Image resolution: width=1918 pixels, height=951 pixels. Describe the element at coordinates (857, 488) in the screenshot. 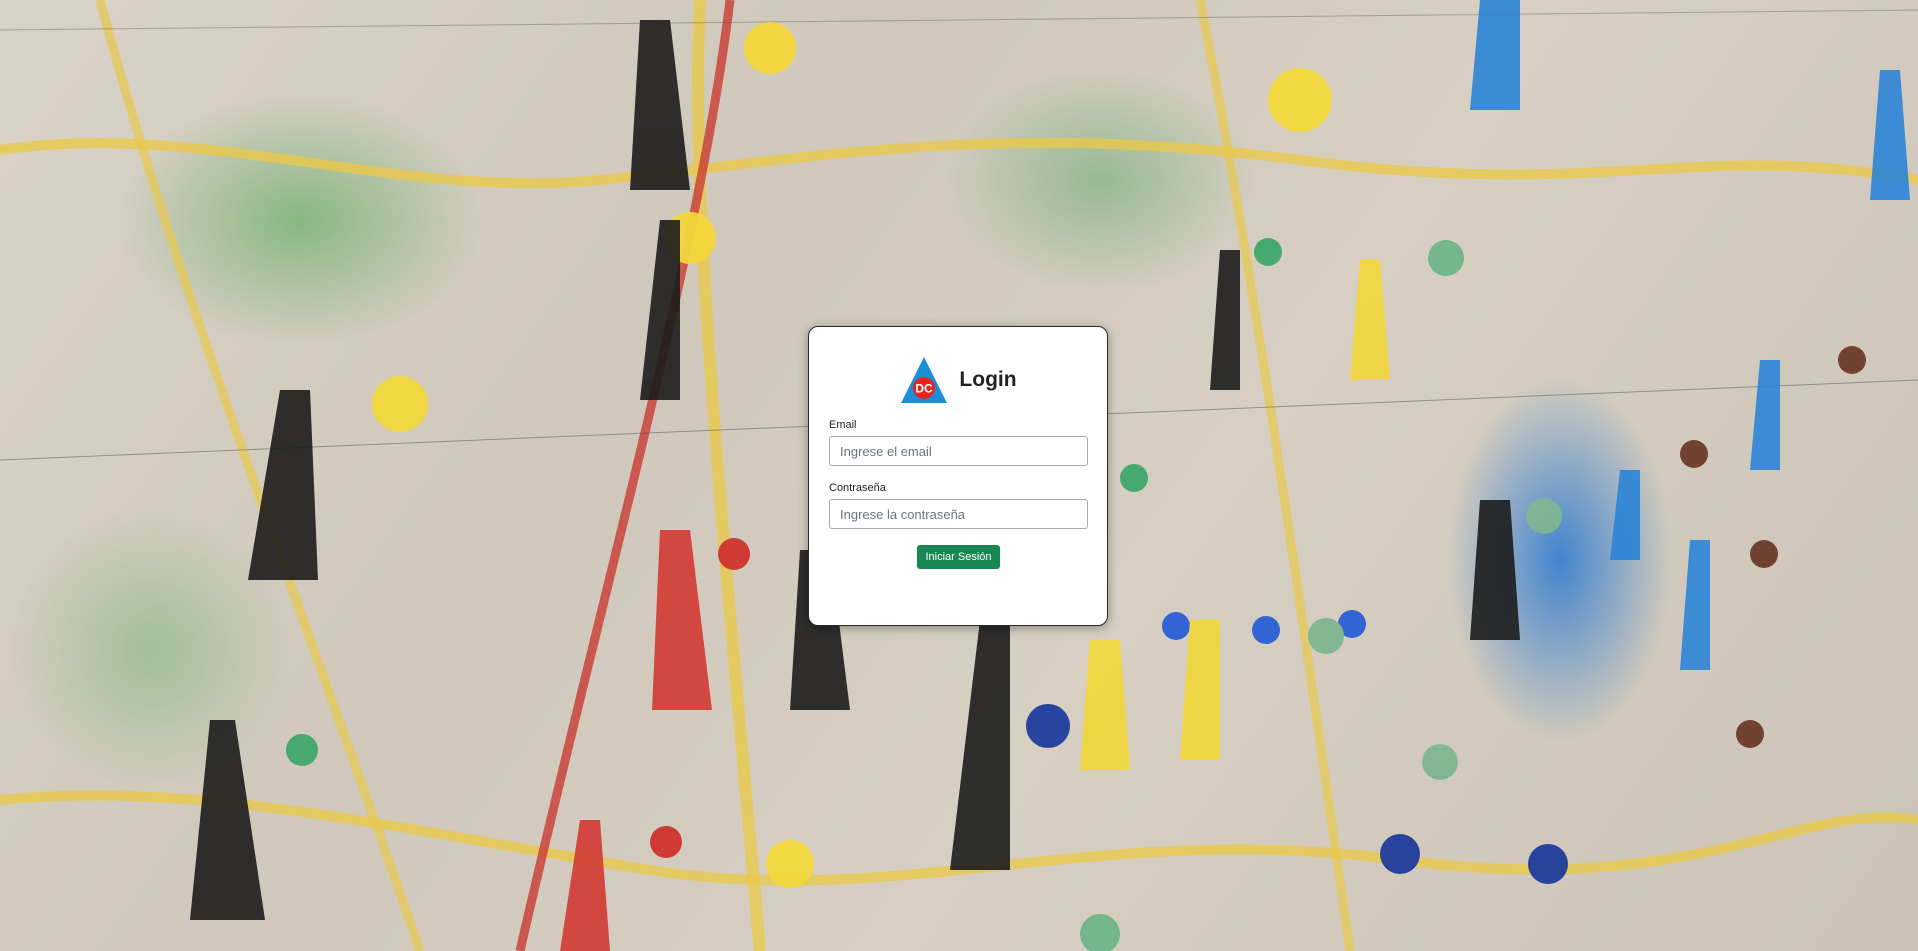

I see `password-label: Contraseña` at that location.